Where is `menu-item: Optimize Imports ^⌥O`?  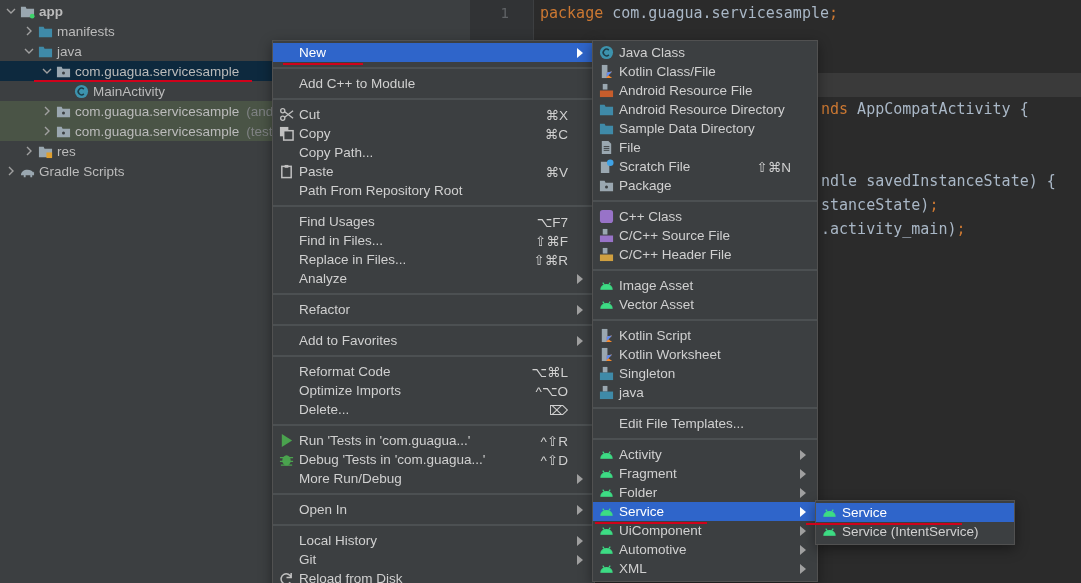 menu-item: Optimize Imports ^⌥O is located at coordinates (433, 390).